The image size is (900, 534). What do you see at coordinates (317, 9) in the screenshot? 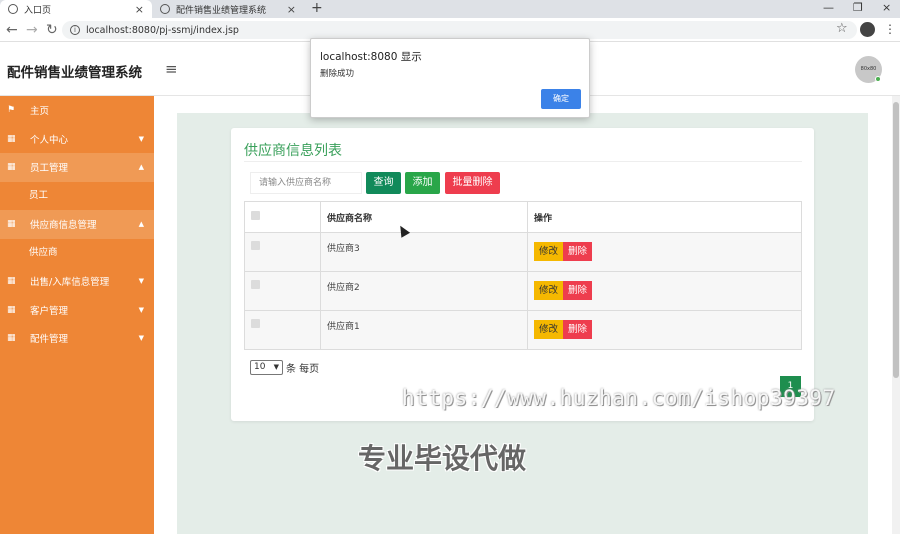
I see `new-tab-icon: +` at bounding box center [317, 9].